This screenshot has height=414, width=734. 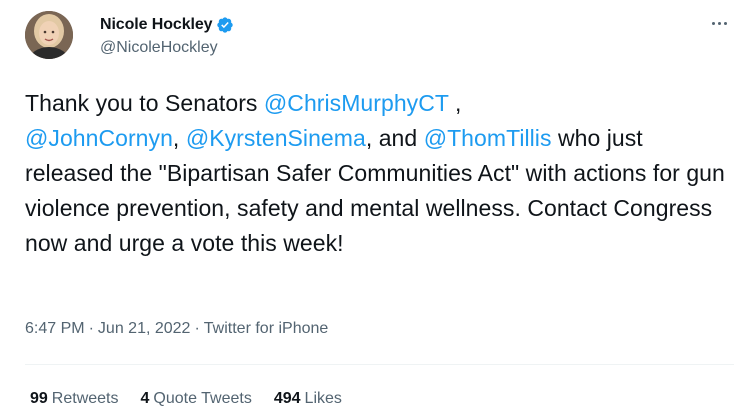 I want to click on mention-link: @ChrisMurphyCT, so click(x=356, y=103).